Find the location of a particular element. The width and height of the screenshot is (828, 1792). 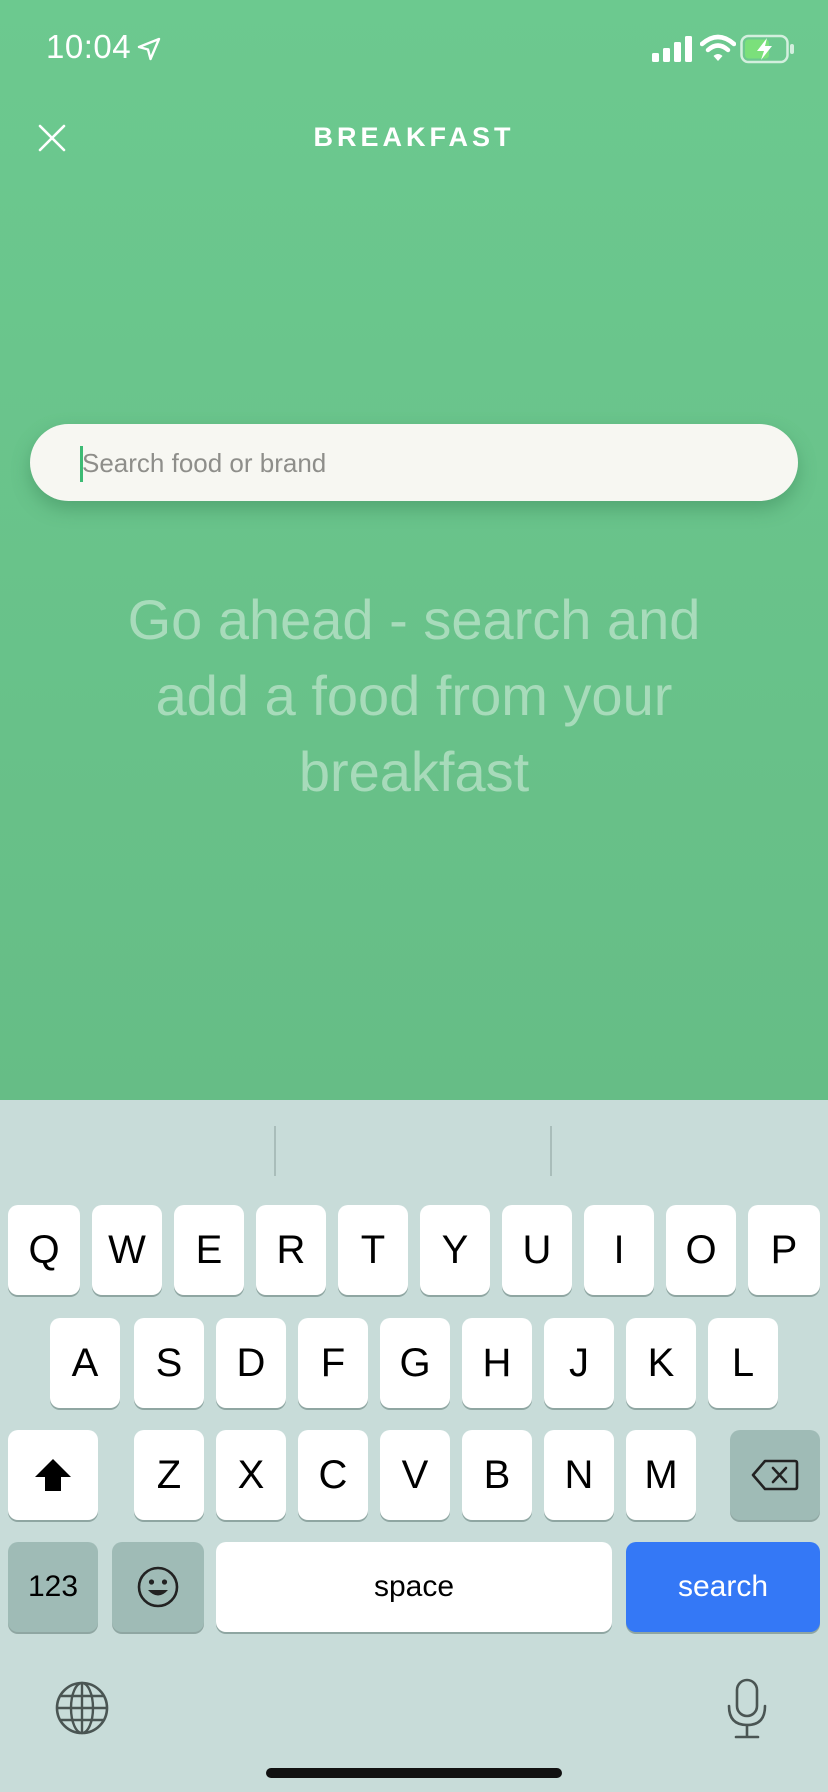

key-e: E is located at coordinates (209, 1250).